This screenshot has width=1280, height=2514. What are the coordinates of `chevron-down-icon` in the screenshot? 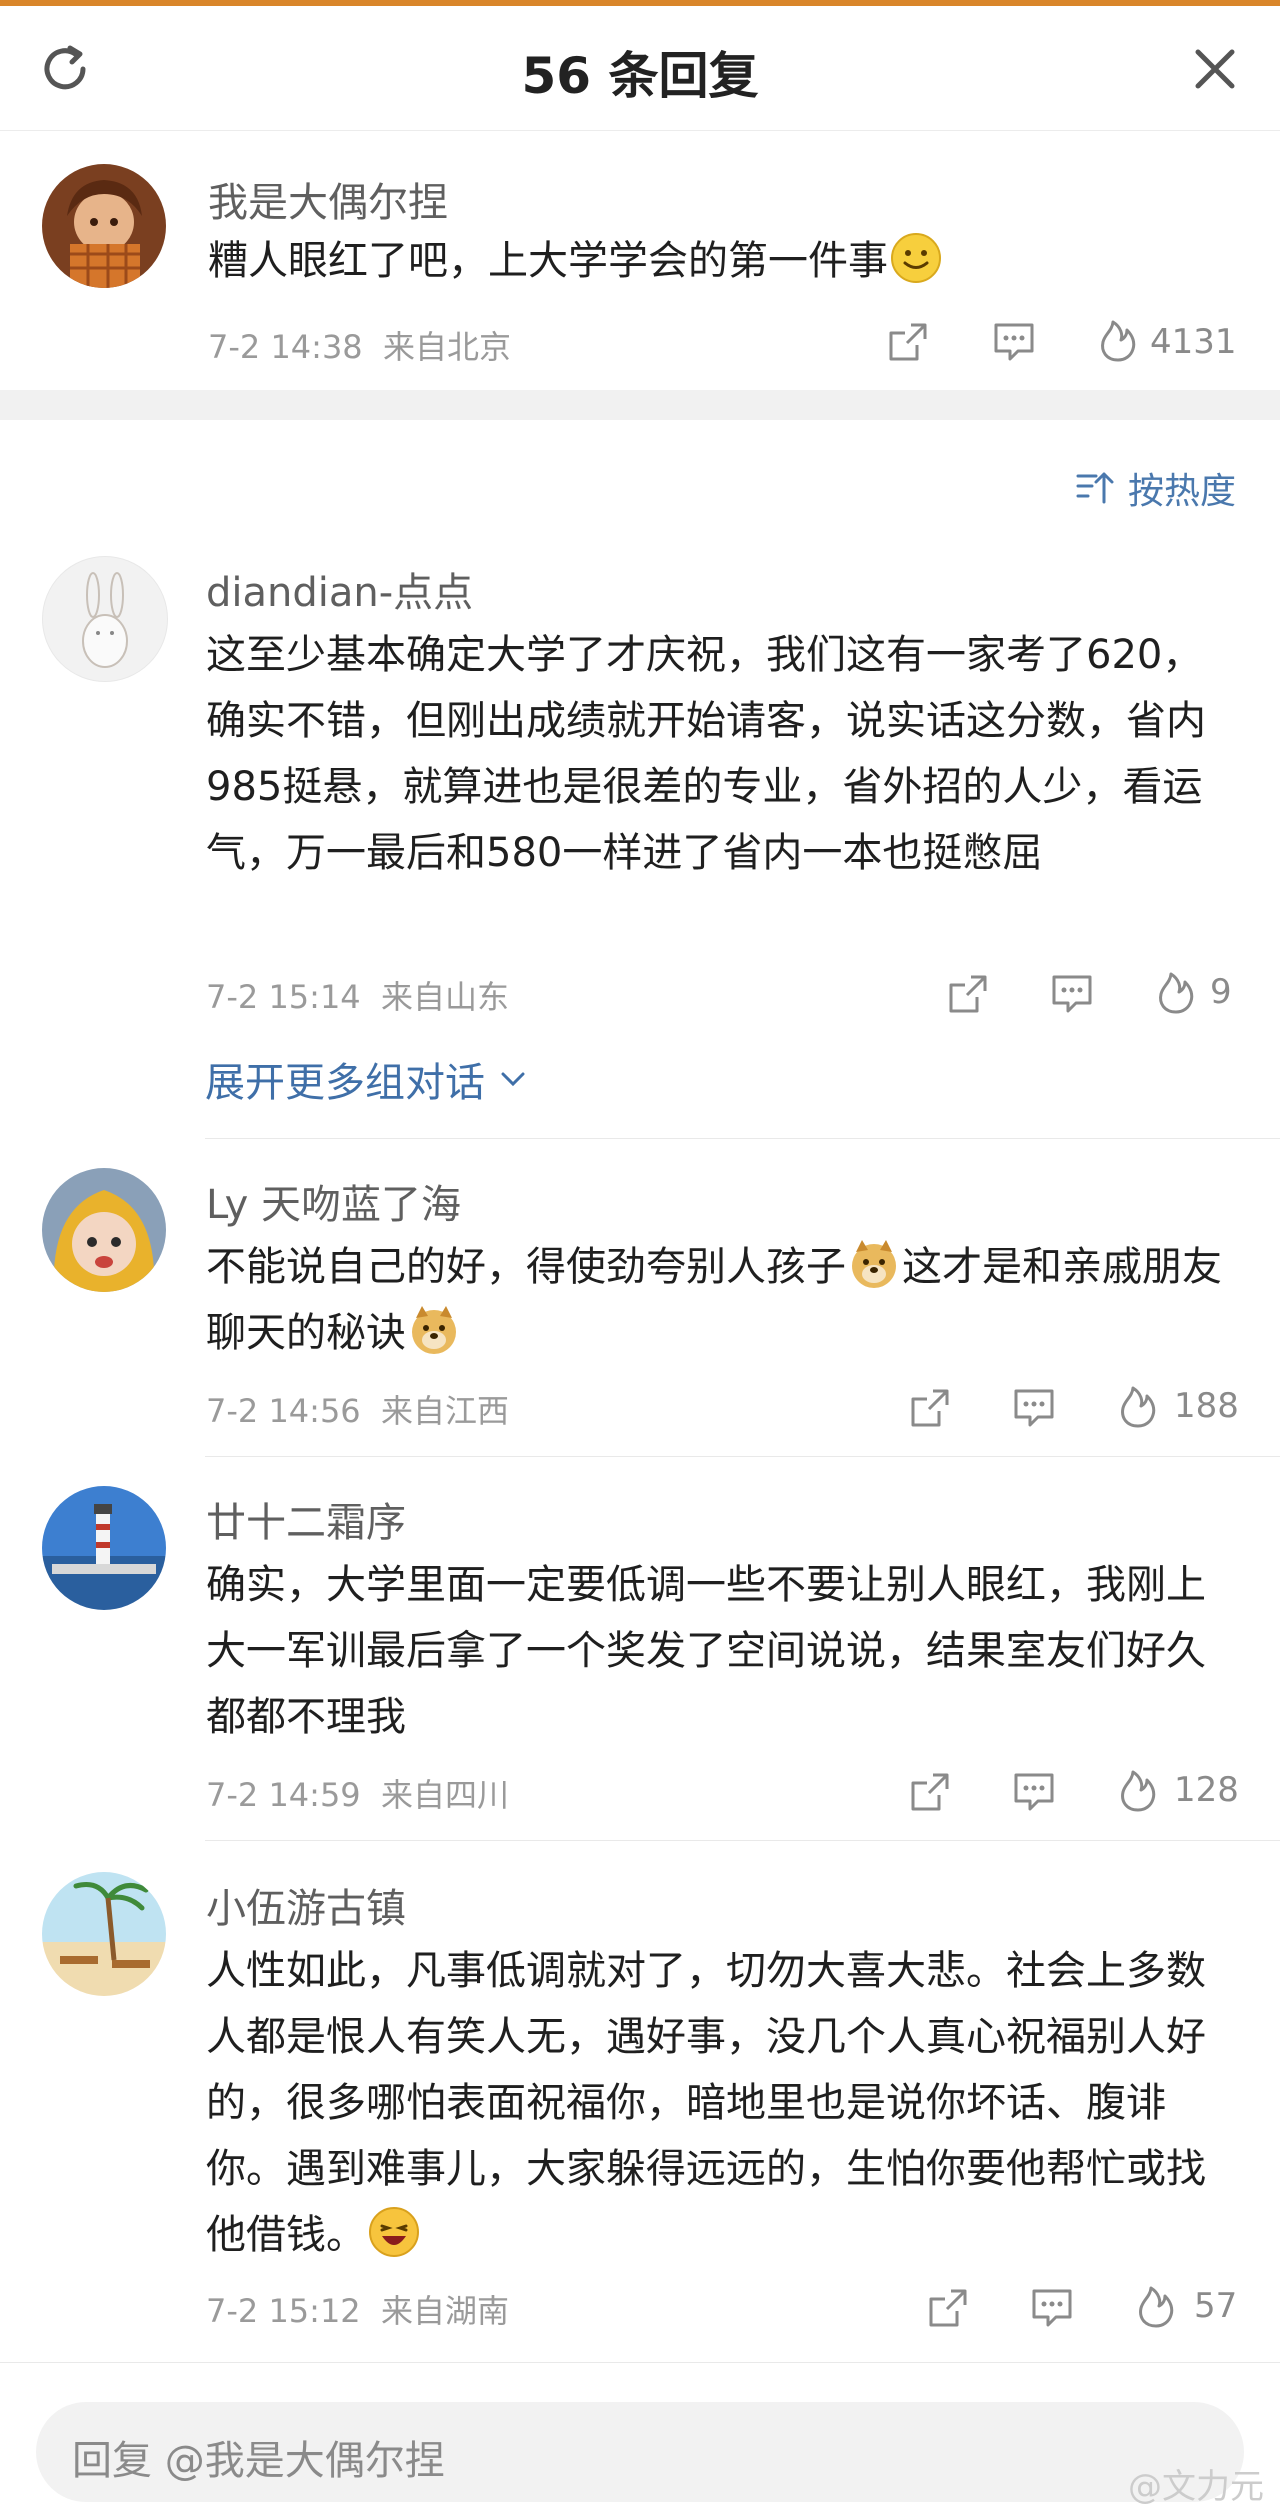 It's located at (513, 1079).